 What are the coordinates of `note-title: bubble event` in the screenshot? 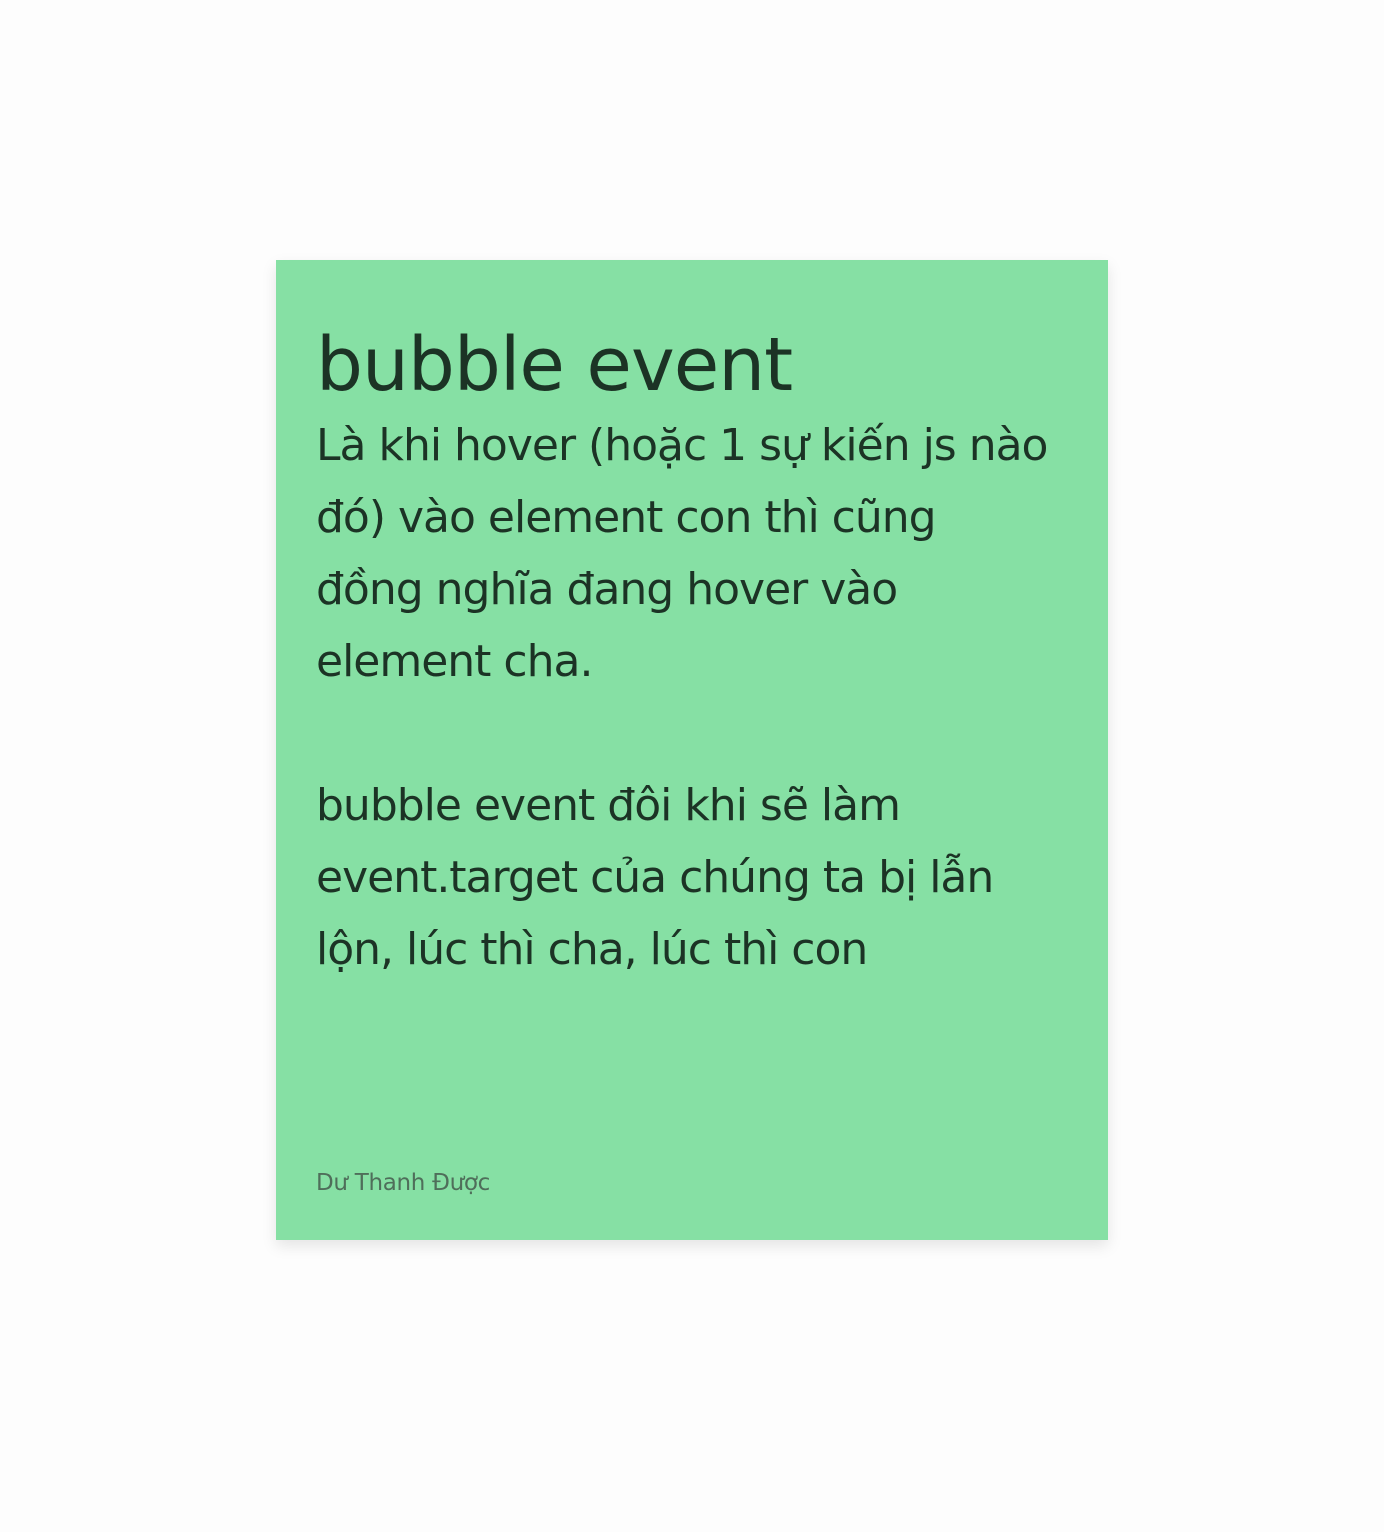 It's located at (554, 365).